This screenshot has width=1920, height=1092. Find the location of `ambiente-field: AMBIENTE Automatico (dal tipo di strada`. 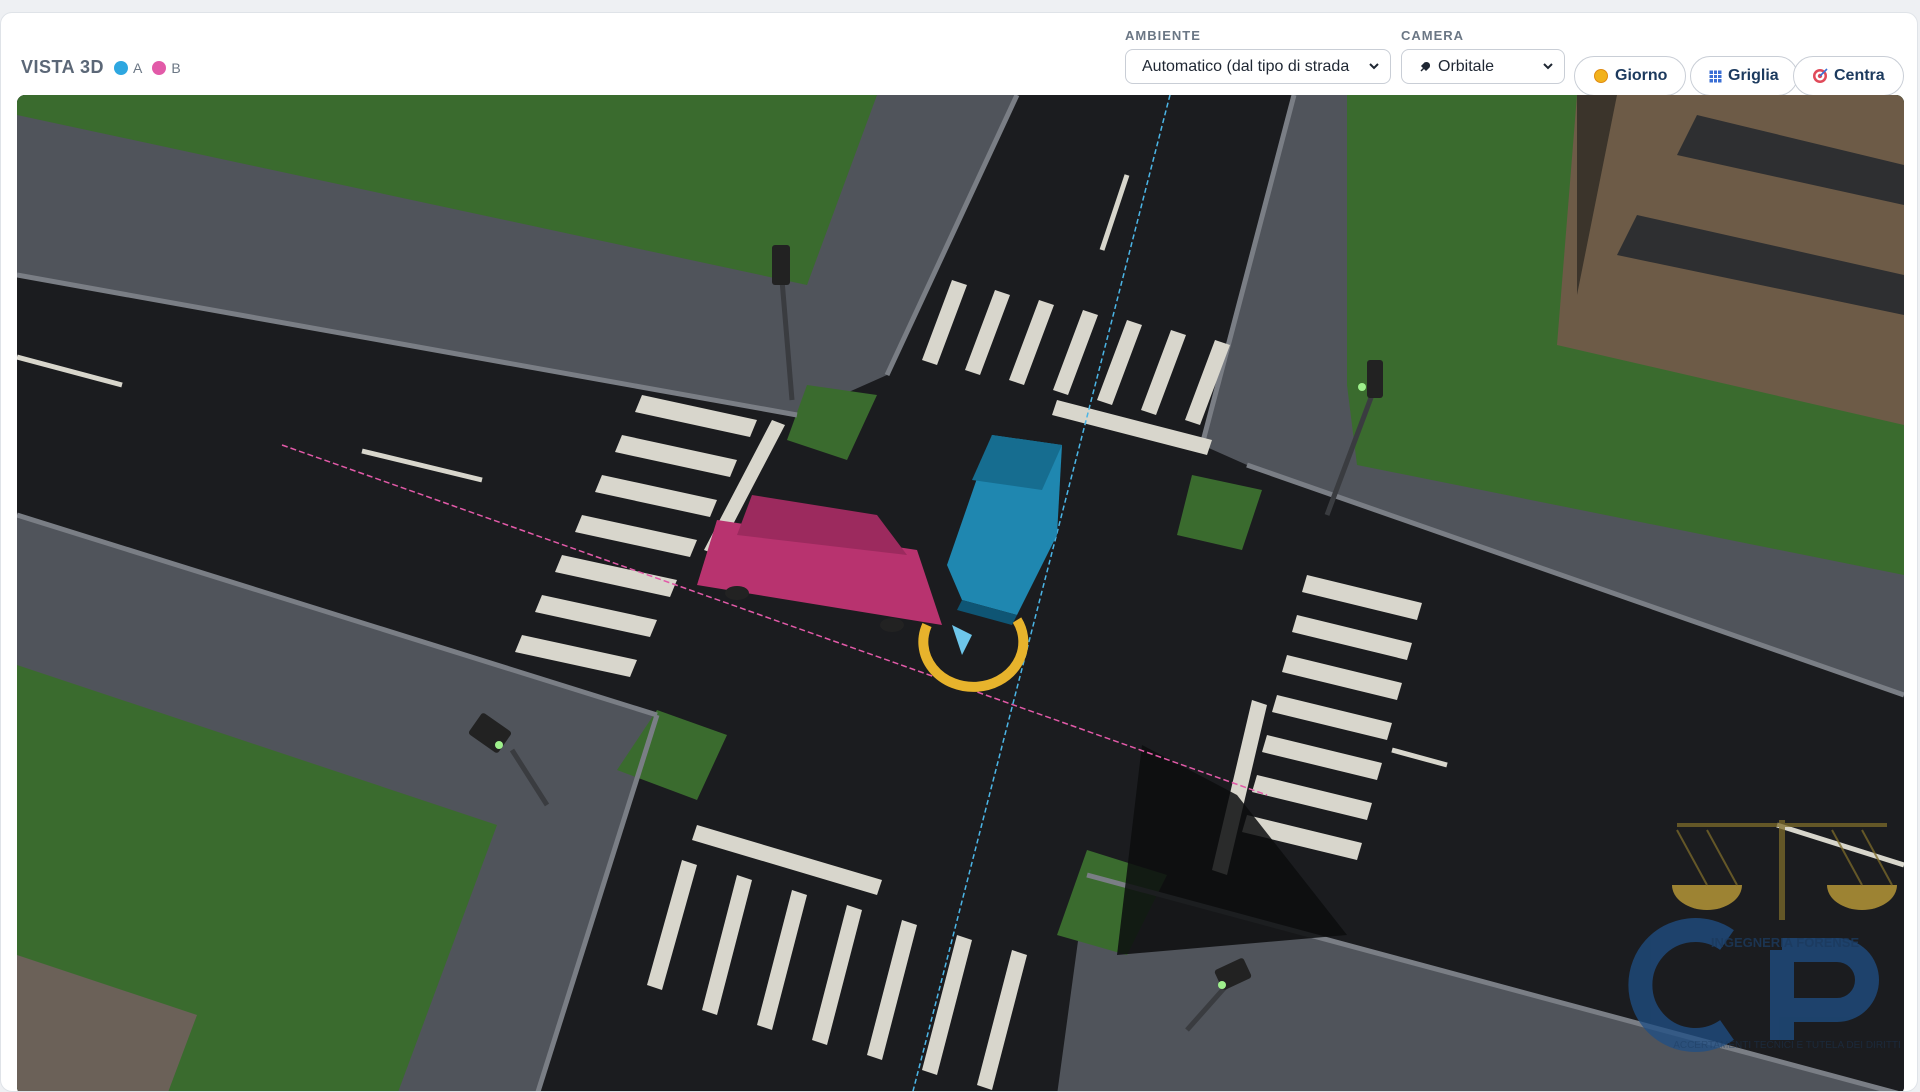

ambiente-field: AMBIENTE Automatico (dal tipo di strada is located at coordinates (1258, 56).